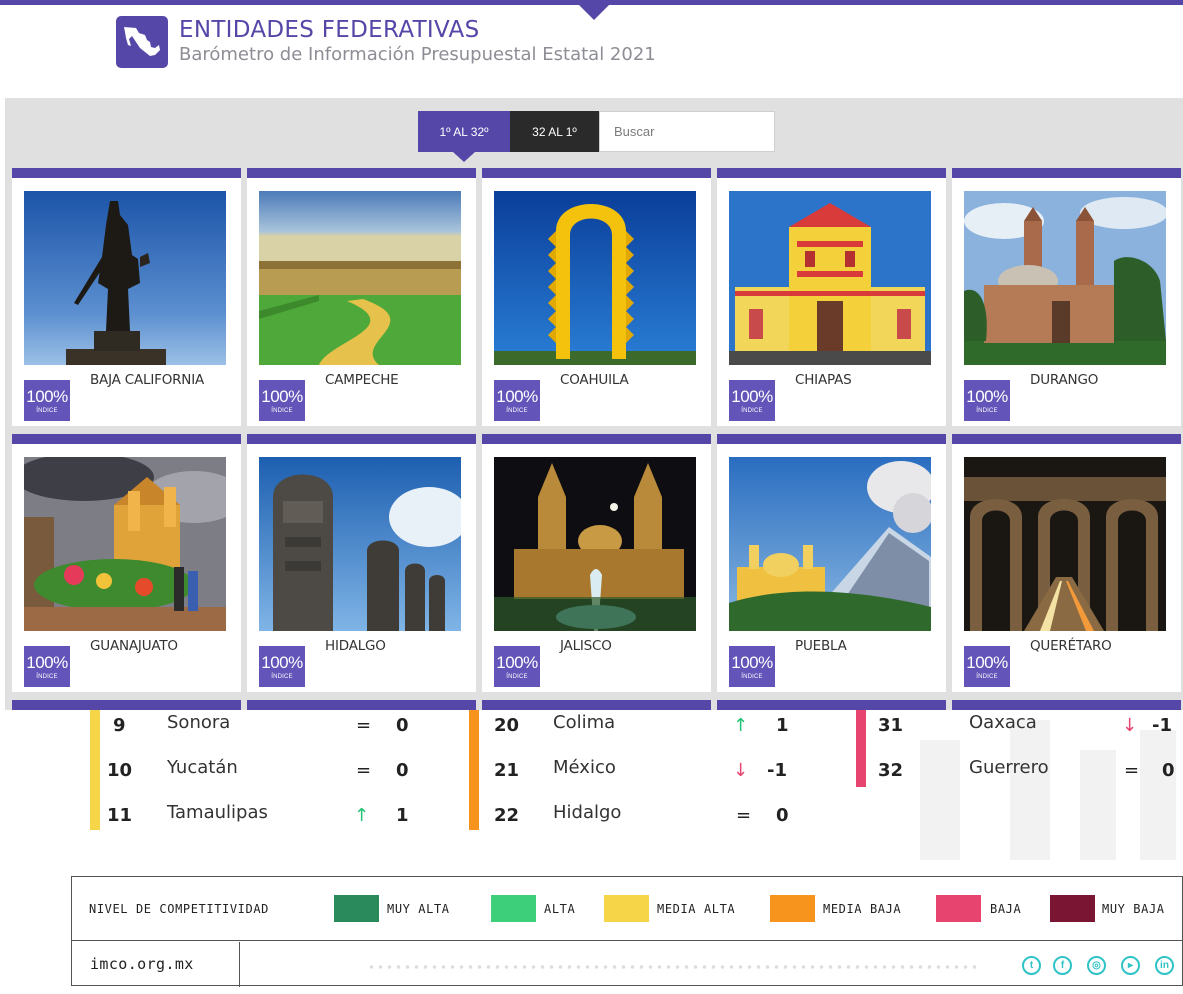 This screenshot has height=994, width=1183. What do you see at coordinates (134, 646) in the screenshot?
I see `state-name: GUANAJUATO` at bounding box center [134, 646].